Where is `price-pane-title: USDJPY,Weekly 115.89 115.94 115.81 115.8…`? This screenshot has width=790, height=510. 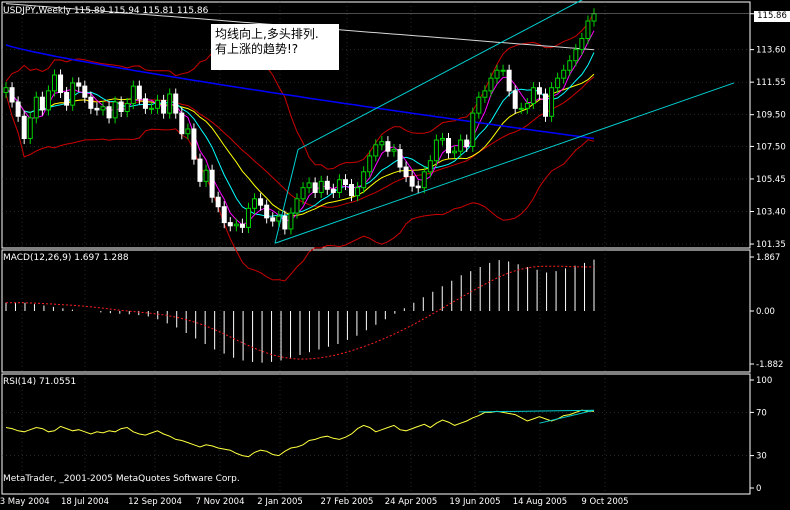
price-pane-title: USDJPY,Weekly 115.89 115.94 115.81 115.8… is located at coordinates (106, 11).